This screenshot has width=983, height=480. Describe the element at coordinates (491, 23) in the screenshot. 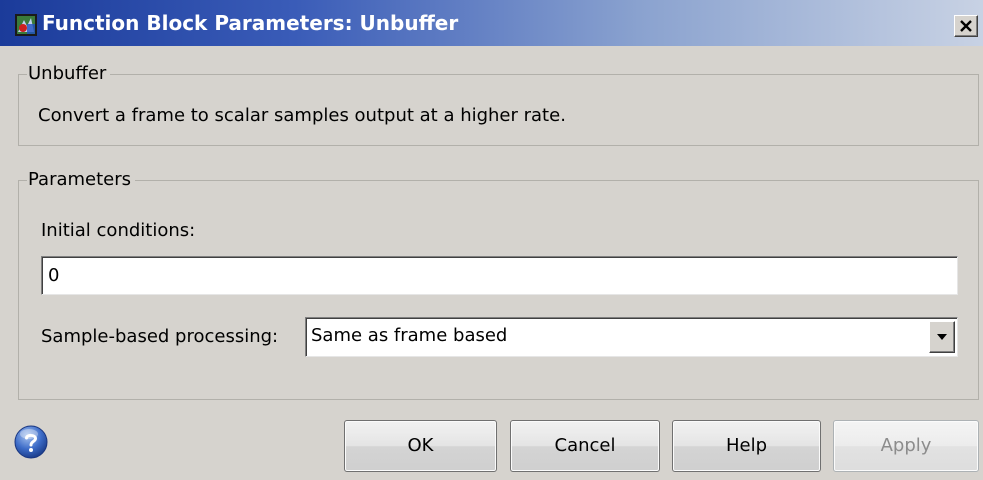

I see `title-bar: Function Block Parameters: Unbuffer` at that location.